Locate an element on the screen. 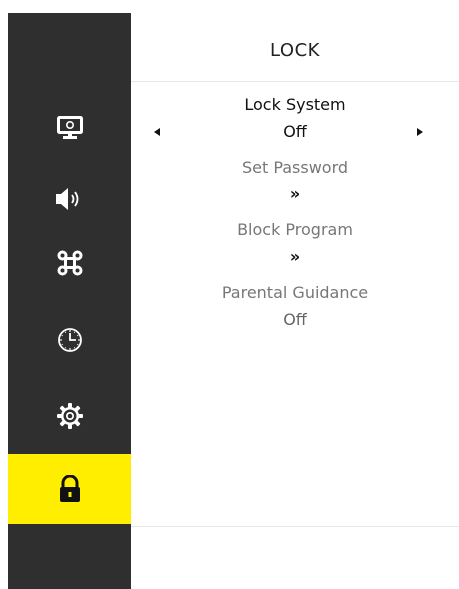 The image size is (459, 589). block-program-label: Block Program is located at coordinates (295, 229).